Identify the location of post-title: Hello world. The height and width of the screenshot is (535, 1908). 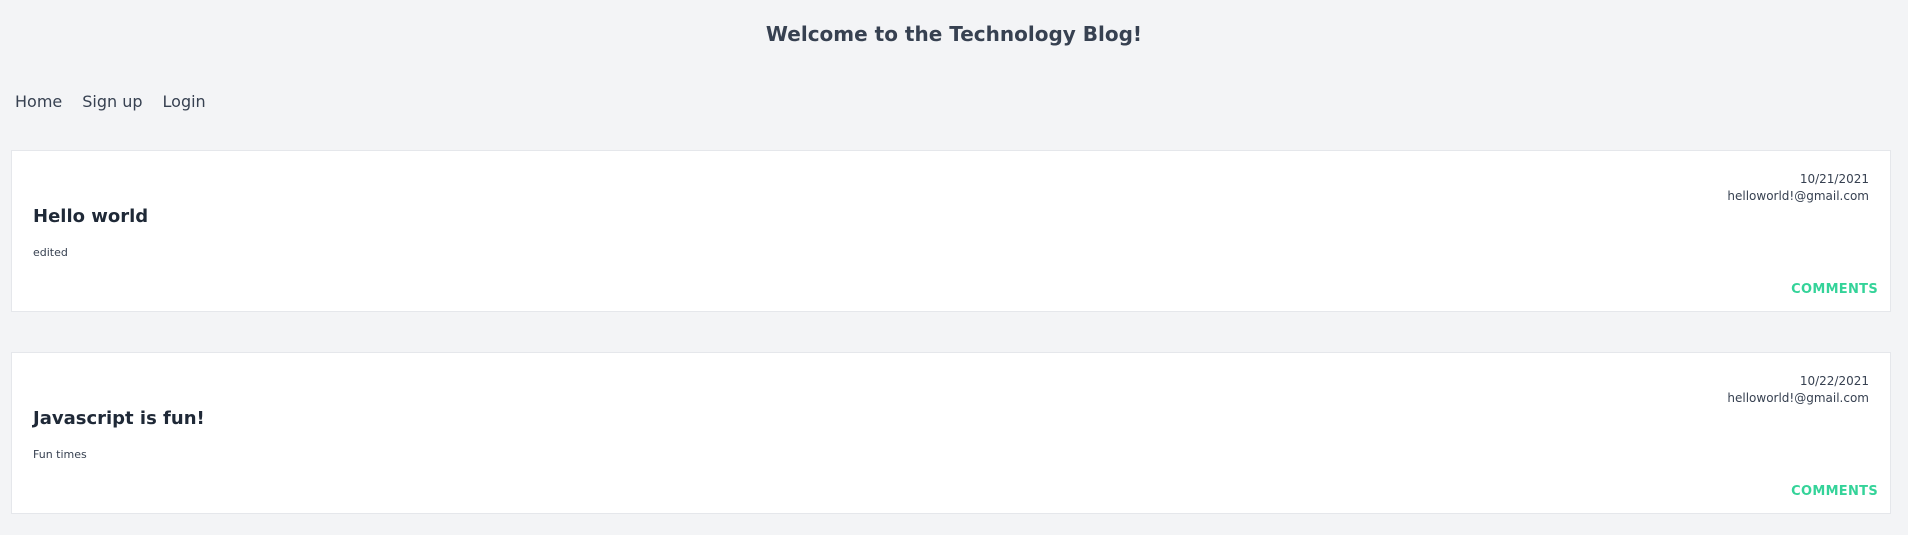
(90, 216).